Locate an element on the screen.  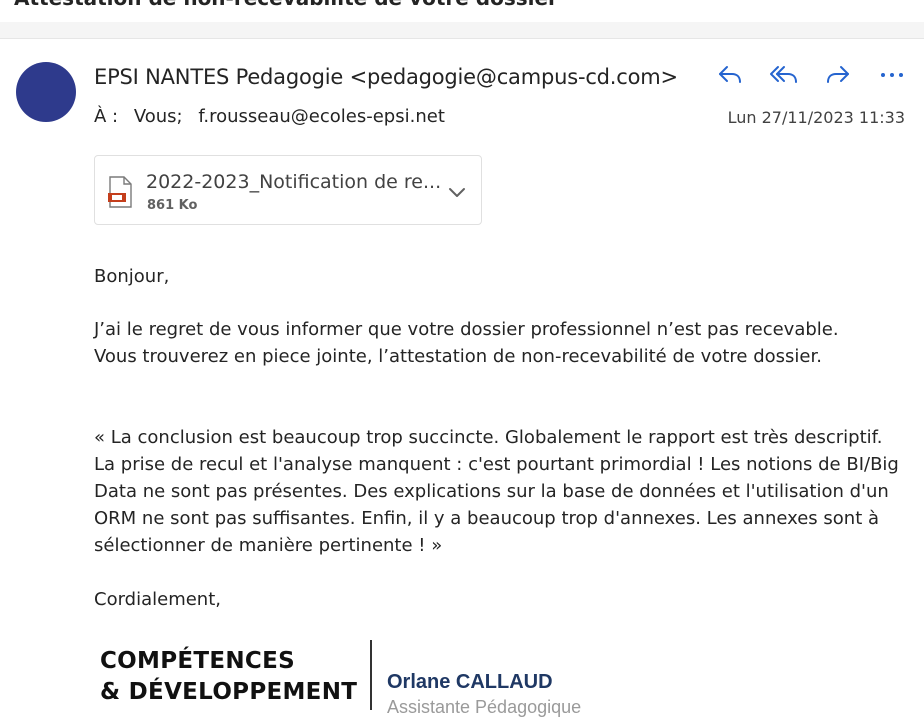
chevron-down-icon is located at coordinates (457, 192).